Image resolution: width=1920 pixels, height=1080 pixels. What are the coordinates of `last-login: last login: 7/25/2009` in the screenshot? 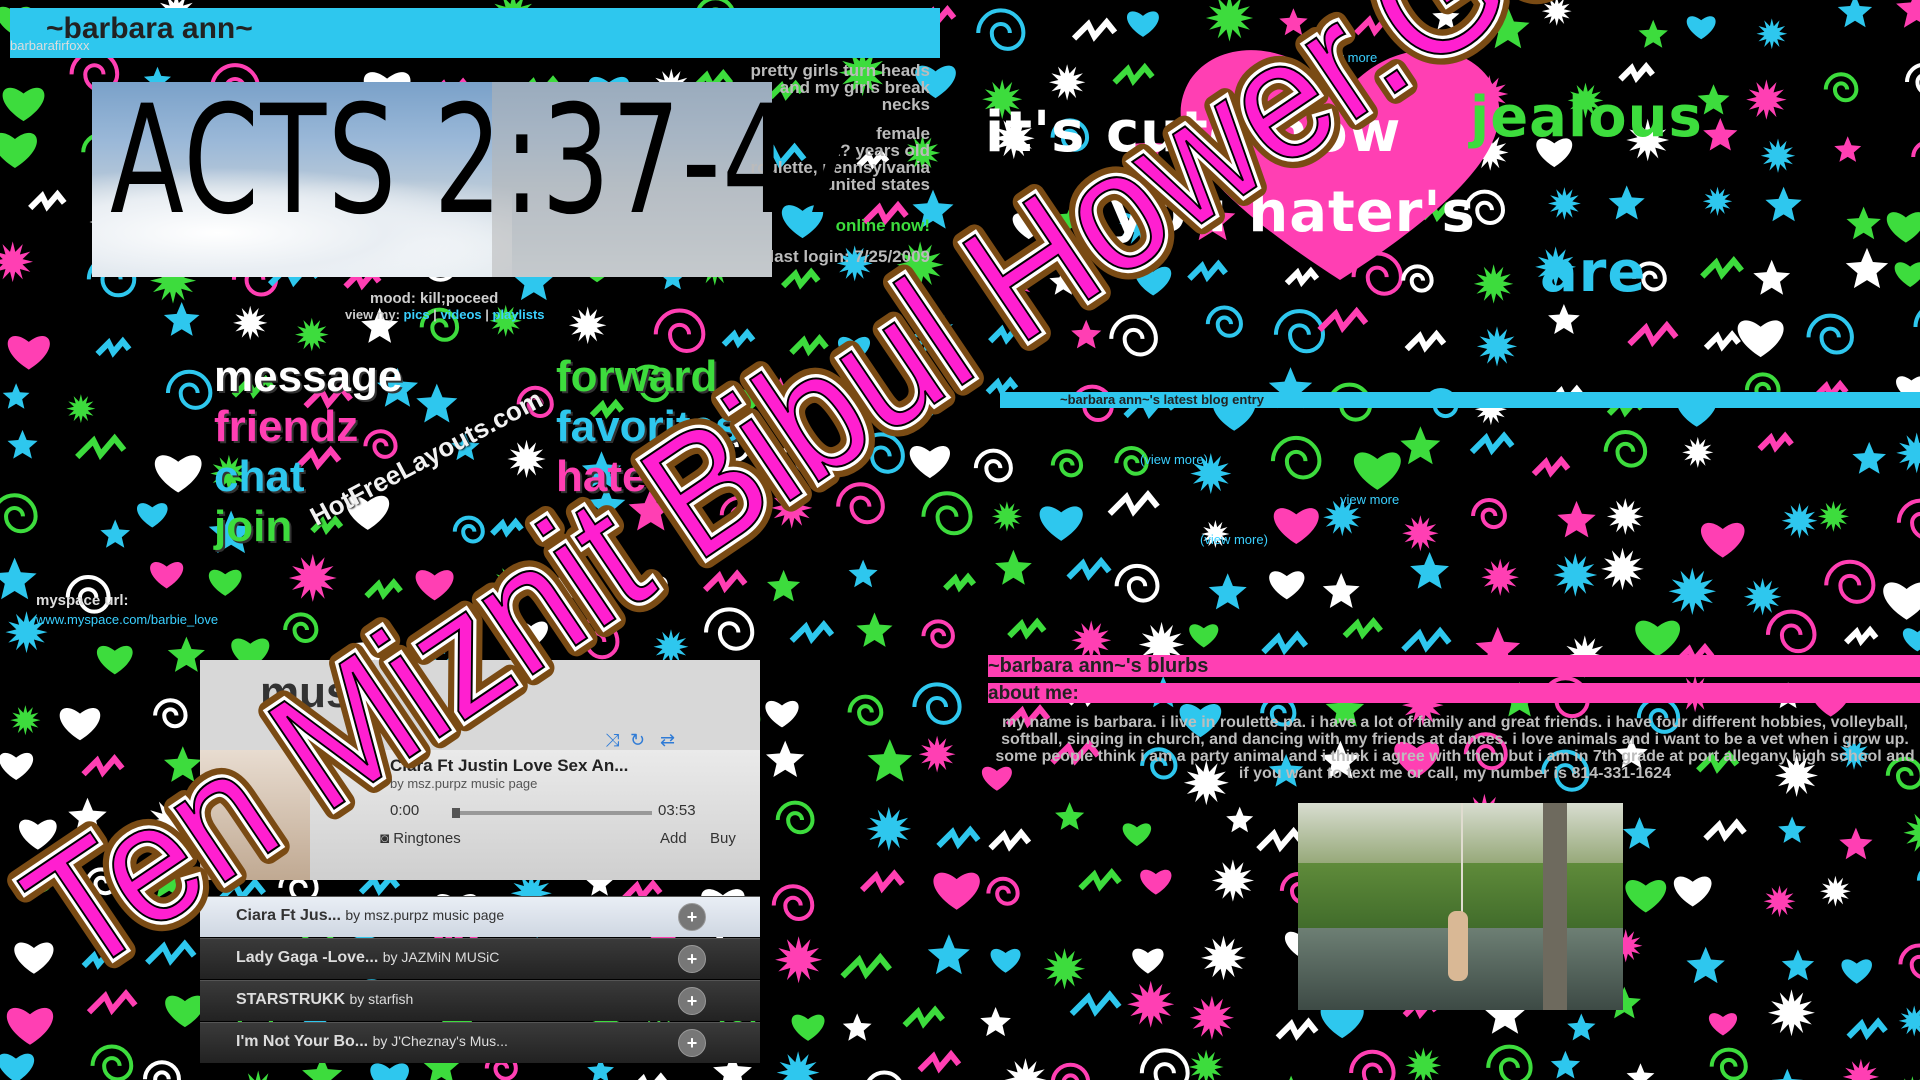 It's located at (785, 256).